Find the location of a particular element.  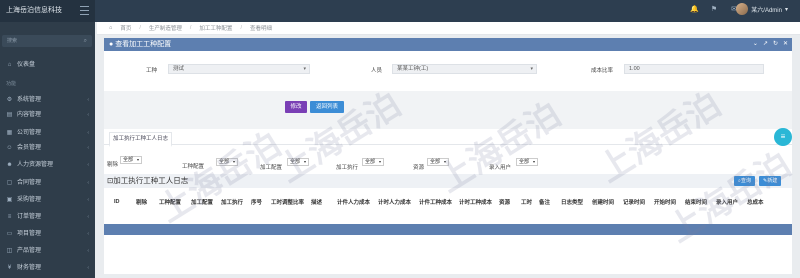

column-header: 日志类型 is located at coordinates (573, 202).